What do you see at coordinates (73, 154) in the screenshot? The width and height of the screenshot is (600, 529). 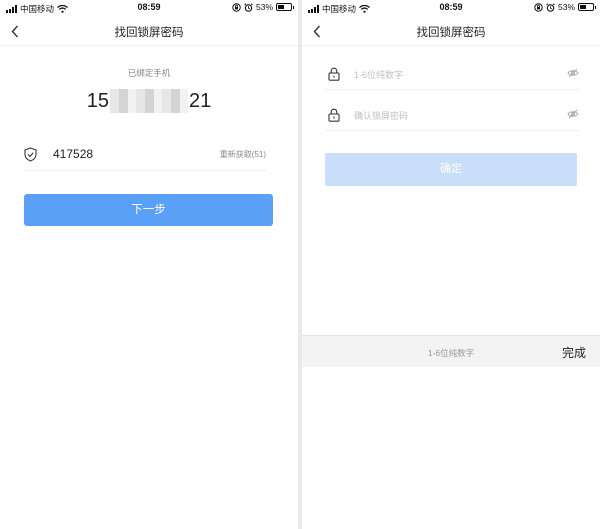 I see `verification-code-field: 417528` at bounding box center [73, 154].